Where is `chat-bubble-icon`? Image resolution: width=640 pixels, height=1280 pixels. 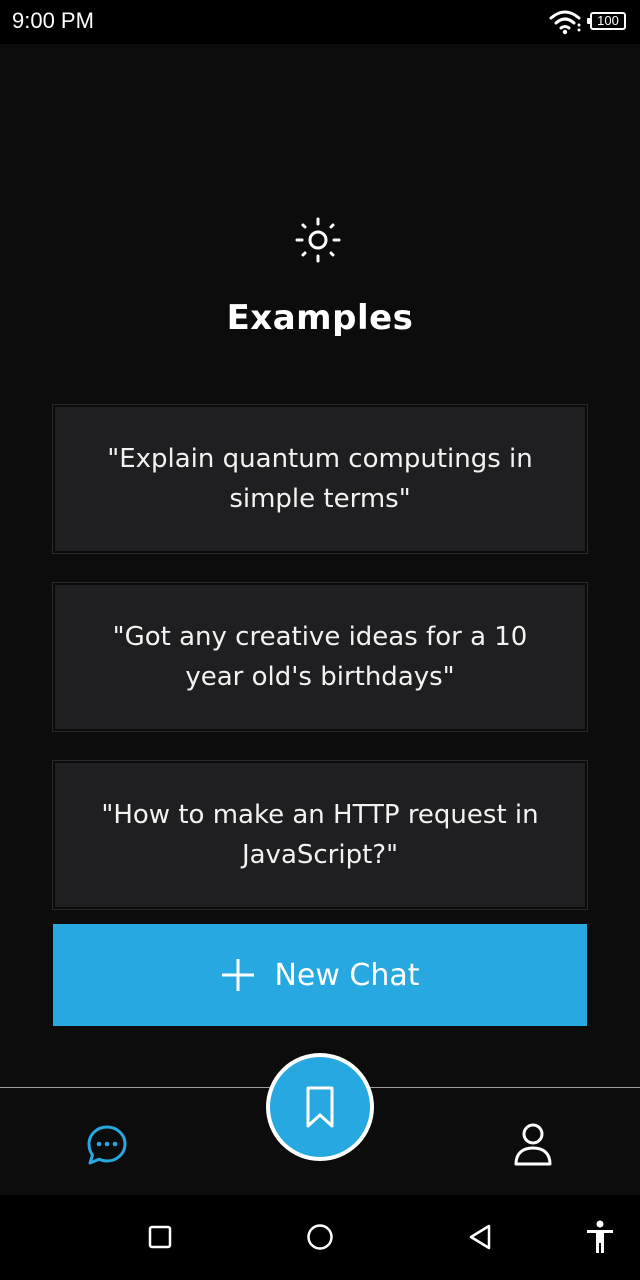 chat-bubble-icon is located at coordinates (107, 1145).